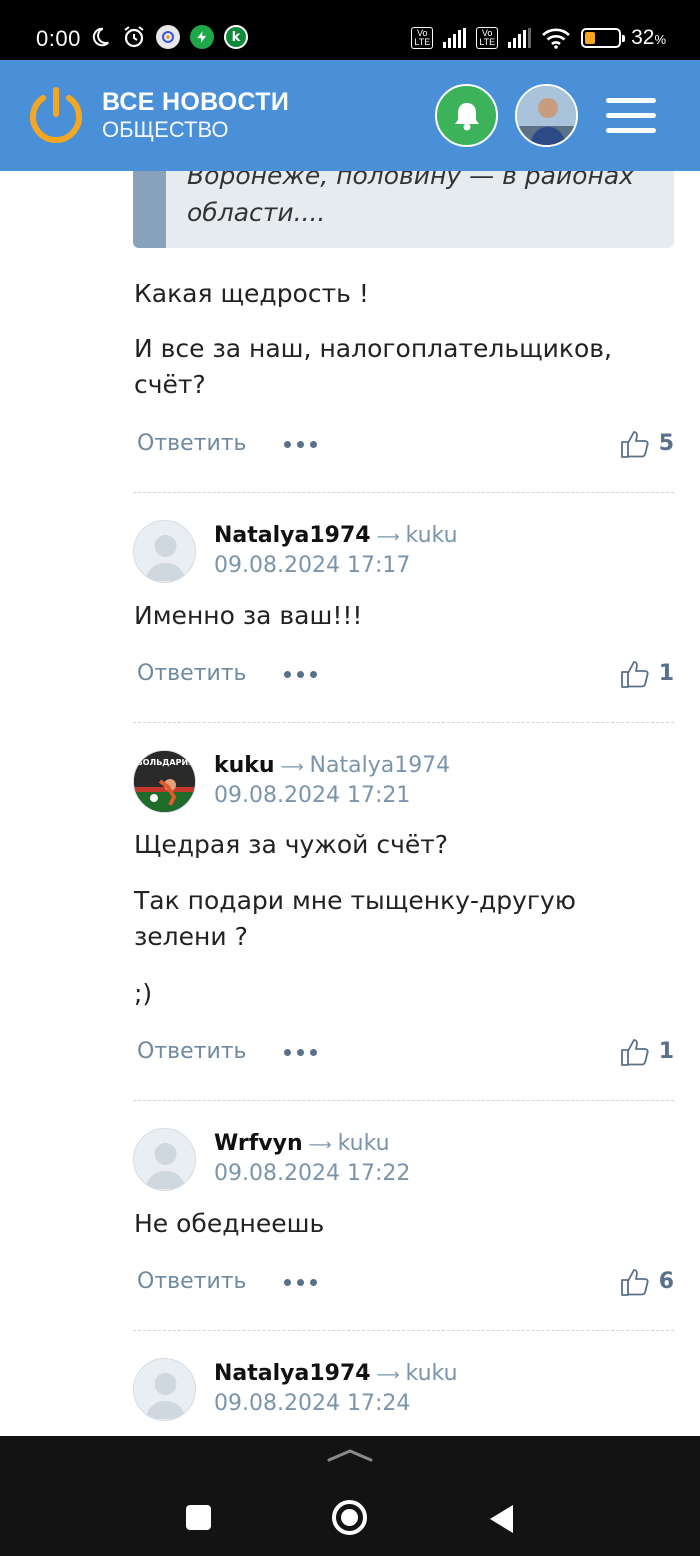 Image resolution: width=700 pixels, height=1556 pixels. I want to click on shield-app-icon, so click(202, 37).